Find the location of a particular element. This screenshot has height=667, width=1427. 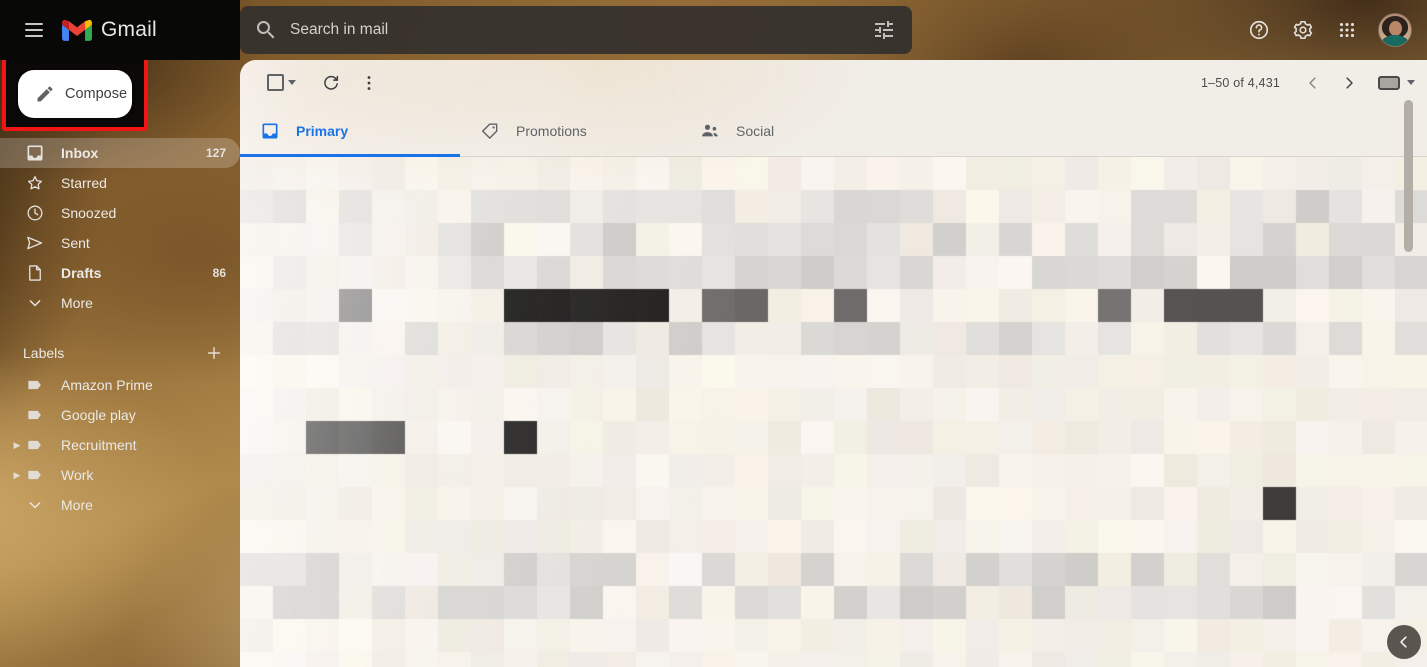

help-circle-icon is located at coordinates (1259, 30).